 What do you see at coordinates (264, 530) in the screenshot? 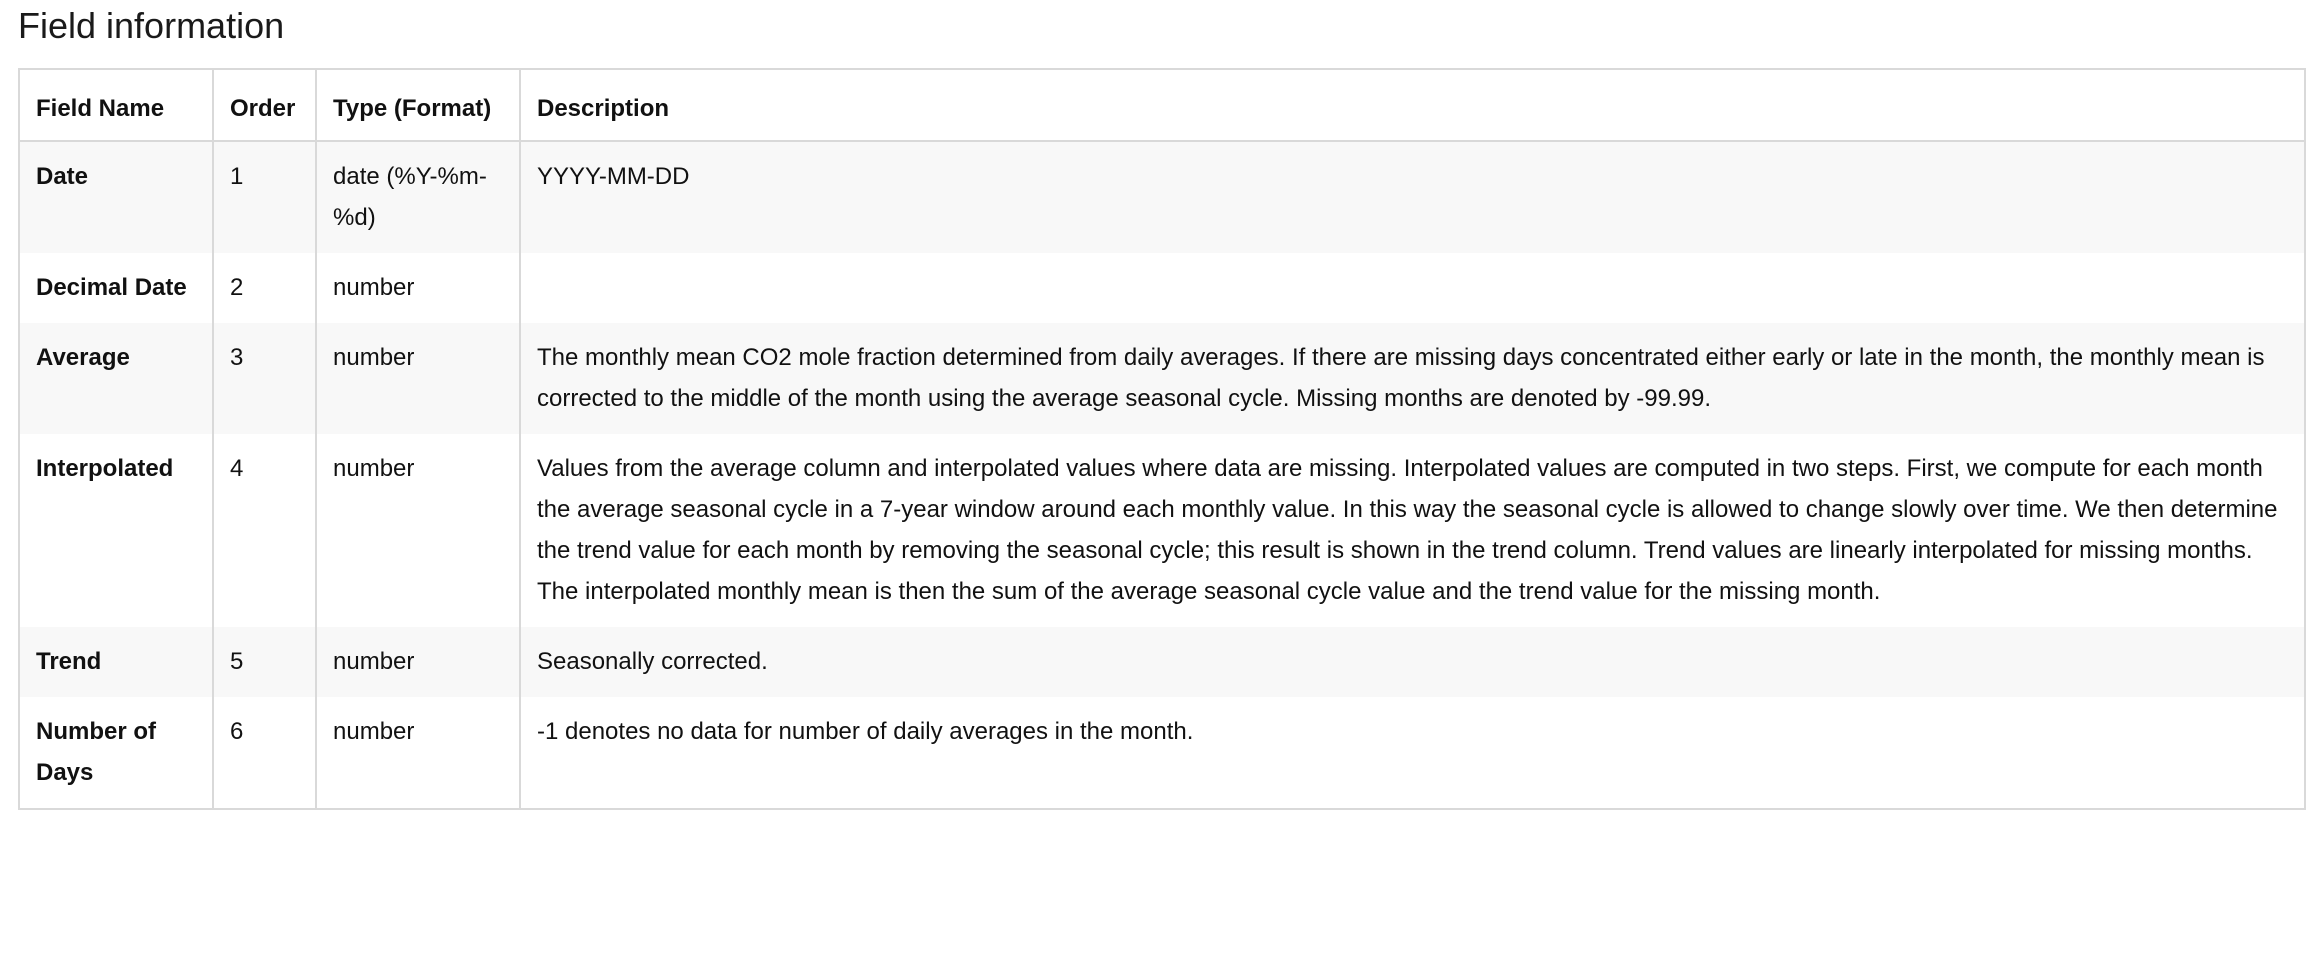
I see `order-cell: 4` at bounding box center [264, 530].